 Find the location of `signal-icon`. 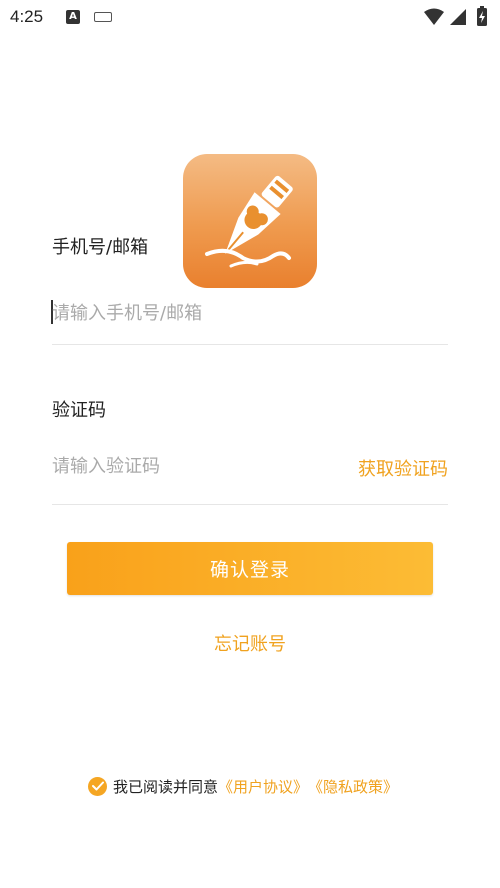

signal-icon is located at coordinates (458, 17).